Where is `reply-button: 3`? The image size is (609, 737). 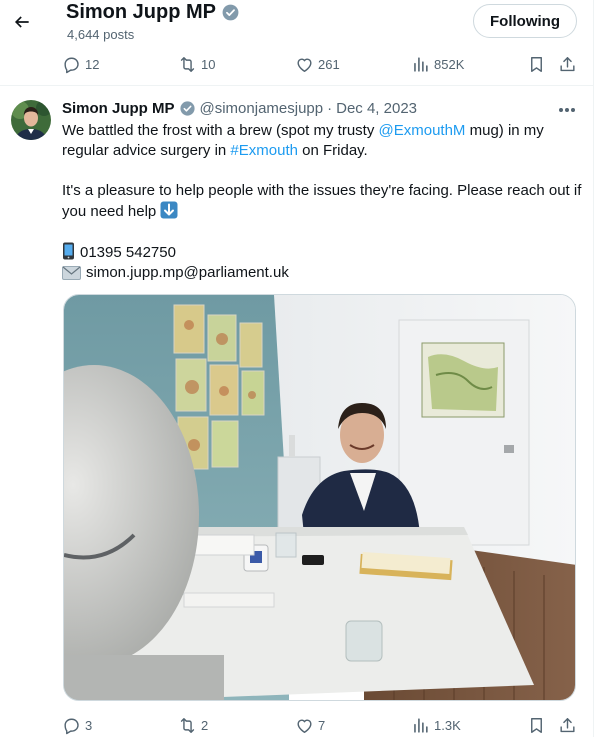 reply-button: 3 is located at coordinates (77, 725).